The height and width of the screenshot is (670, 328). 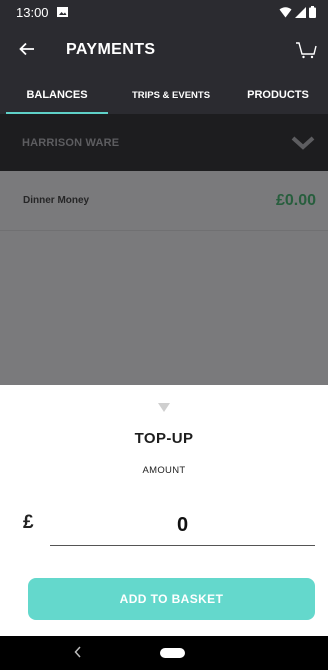 I want to click on currency-symbol: £, so click(x=28, y=522).